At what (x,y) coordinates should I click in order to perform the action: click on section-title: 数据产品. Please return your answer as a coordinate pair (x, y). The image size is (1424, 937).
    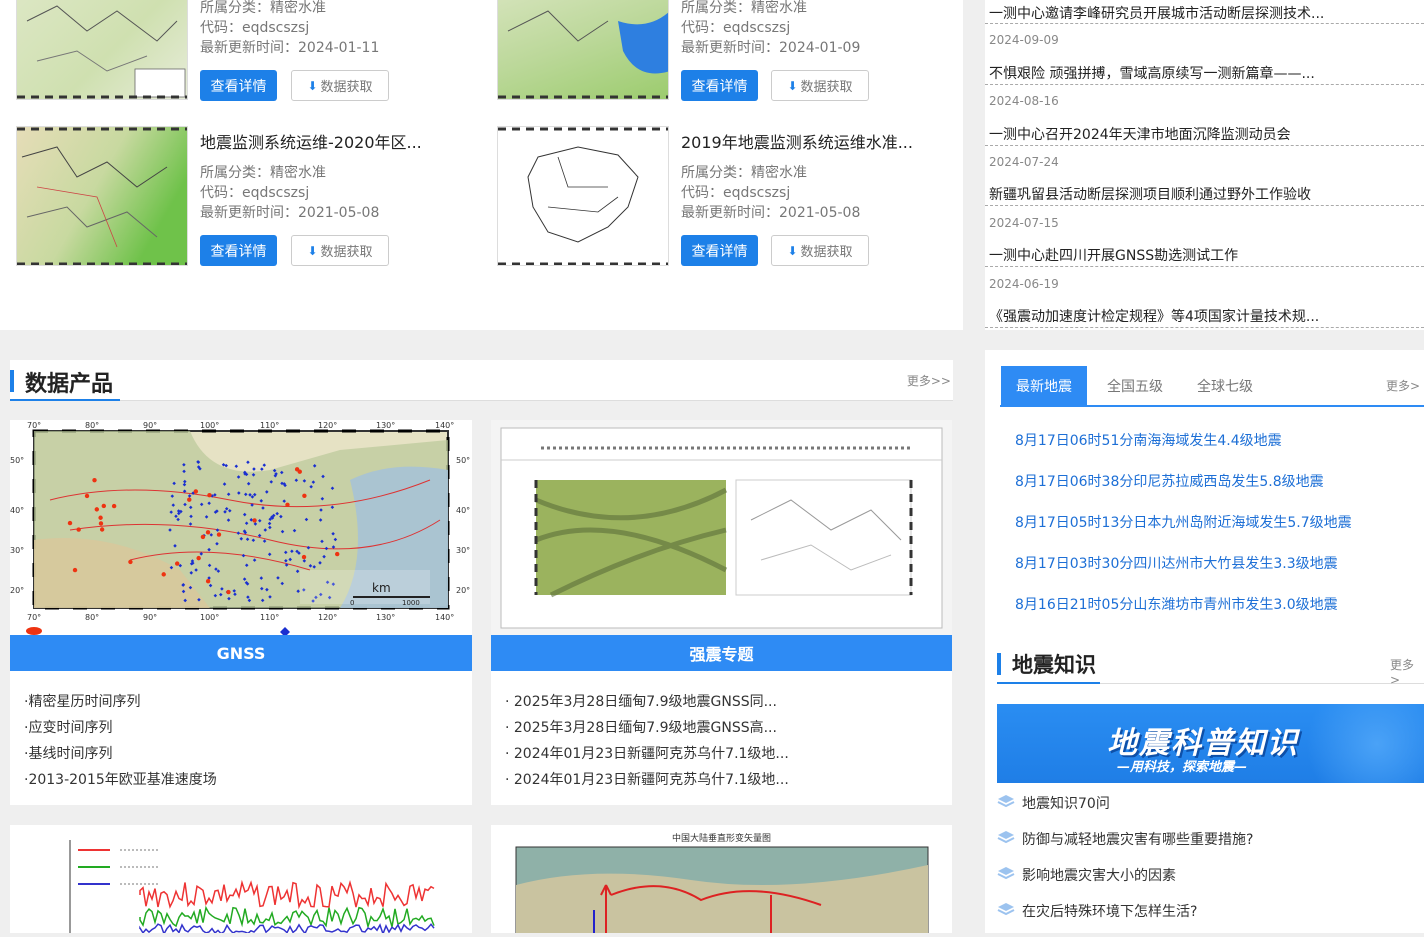
    Looking at the image, I should click on (69, 384).